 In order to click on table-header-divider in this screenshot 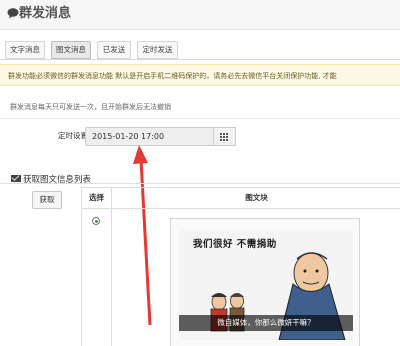, I will do `click(241, 208)`.